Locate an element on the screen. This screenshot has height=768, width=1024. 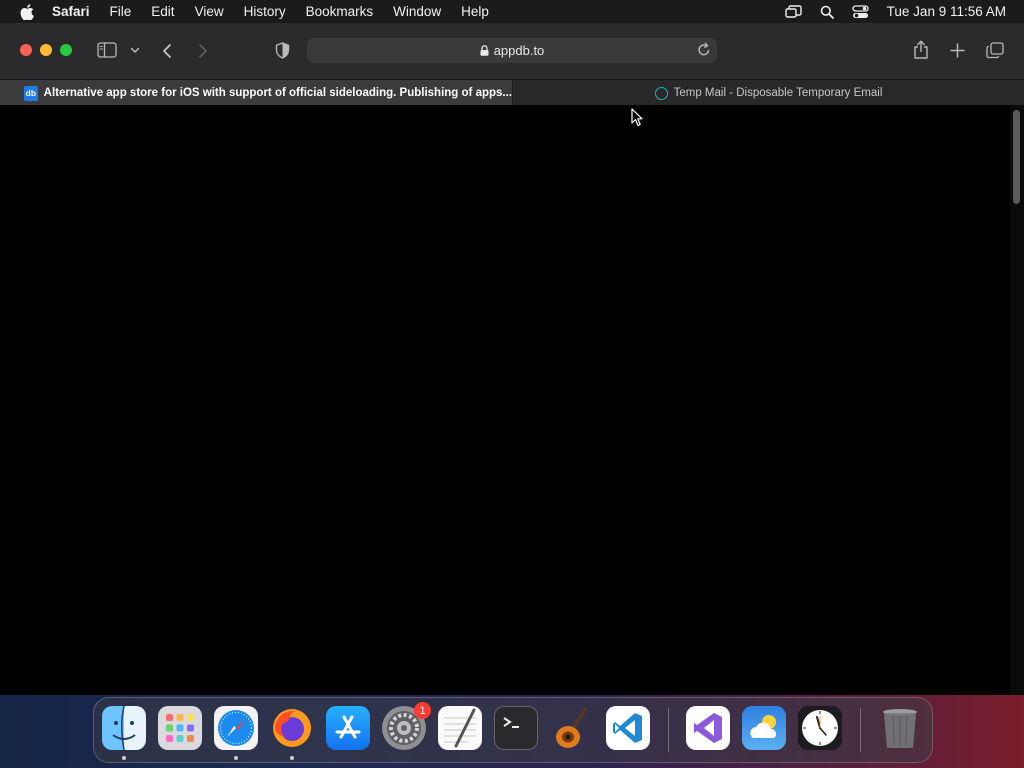
clock-icon is located at coordinates (820, 728).